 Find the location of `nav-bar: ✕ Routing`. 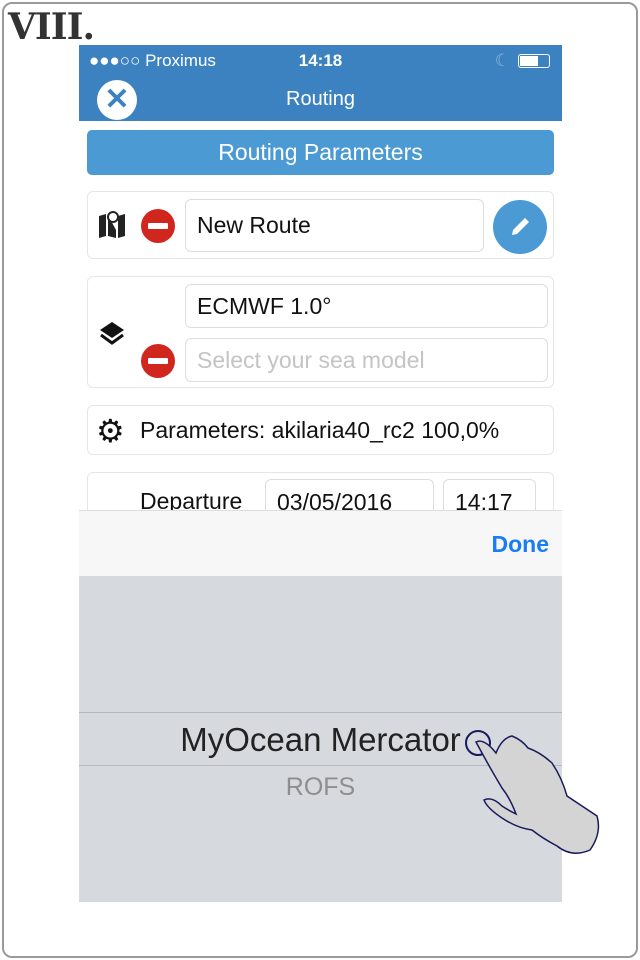

nav-bar: ✕ Routing is located at coordinates (320, 99).